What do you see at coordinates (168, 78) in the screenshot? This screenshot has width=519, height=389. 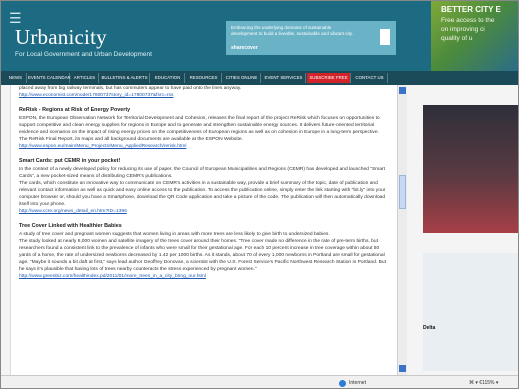 I see `nav-item-education: EDUCATION` at bounding box center [168, 78].